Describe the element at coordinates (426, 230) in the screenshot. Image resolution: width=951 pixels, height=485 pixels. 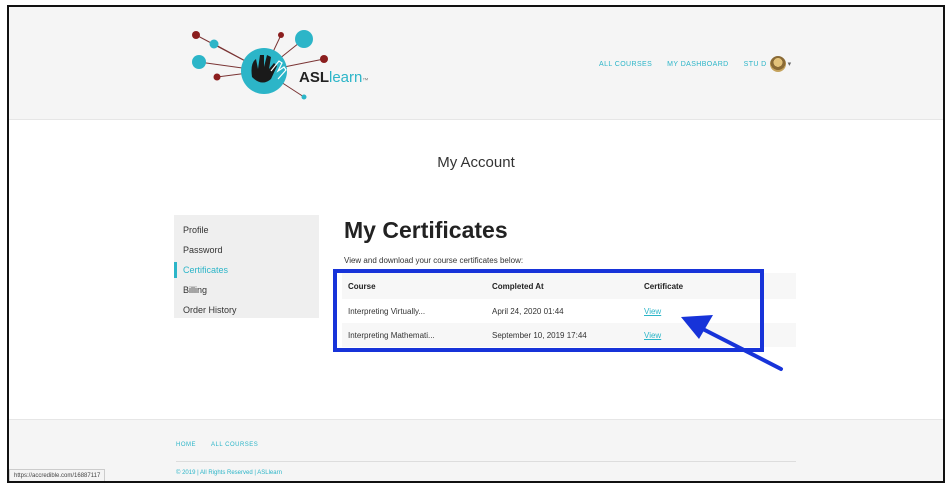
I see `certificates-heading: My Certificates` at that location.